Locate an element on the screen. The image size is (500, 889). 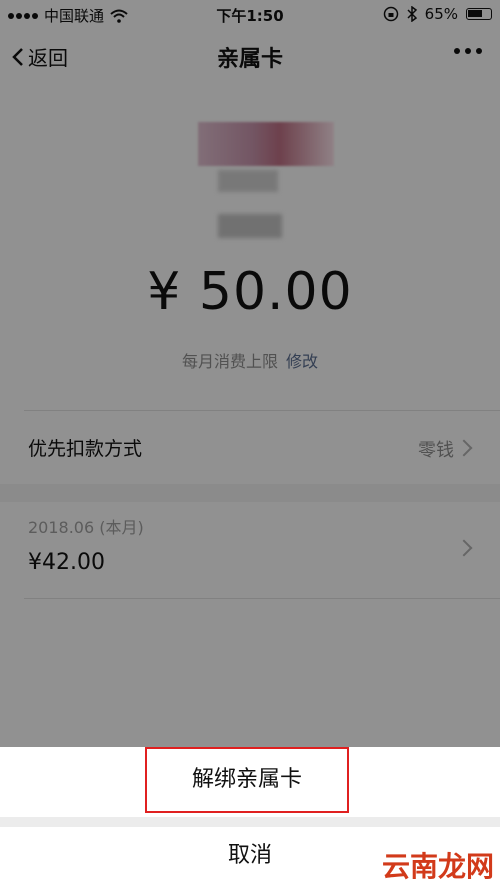
unbind-card-button: 解绑亲属卡 is located at coordinates (247, 780).